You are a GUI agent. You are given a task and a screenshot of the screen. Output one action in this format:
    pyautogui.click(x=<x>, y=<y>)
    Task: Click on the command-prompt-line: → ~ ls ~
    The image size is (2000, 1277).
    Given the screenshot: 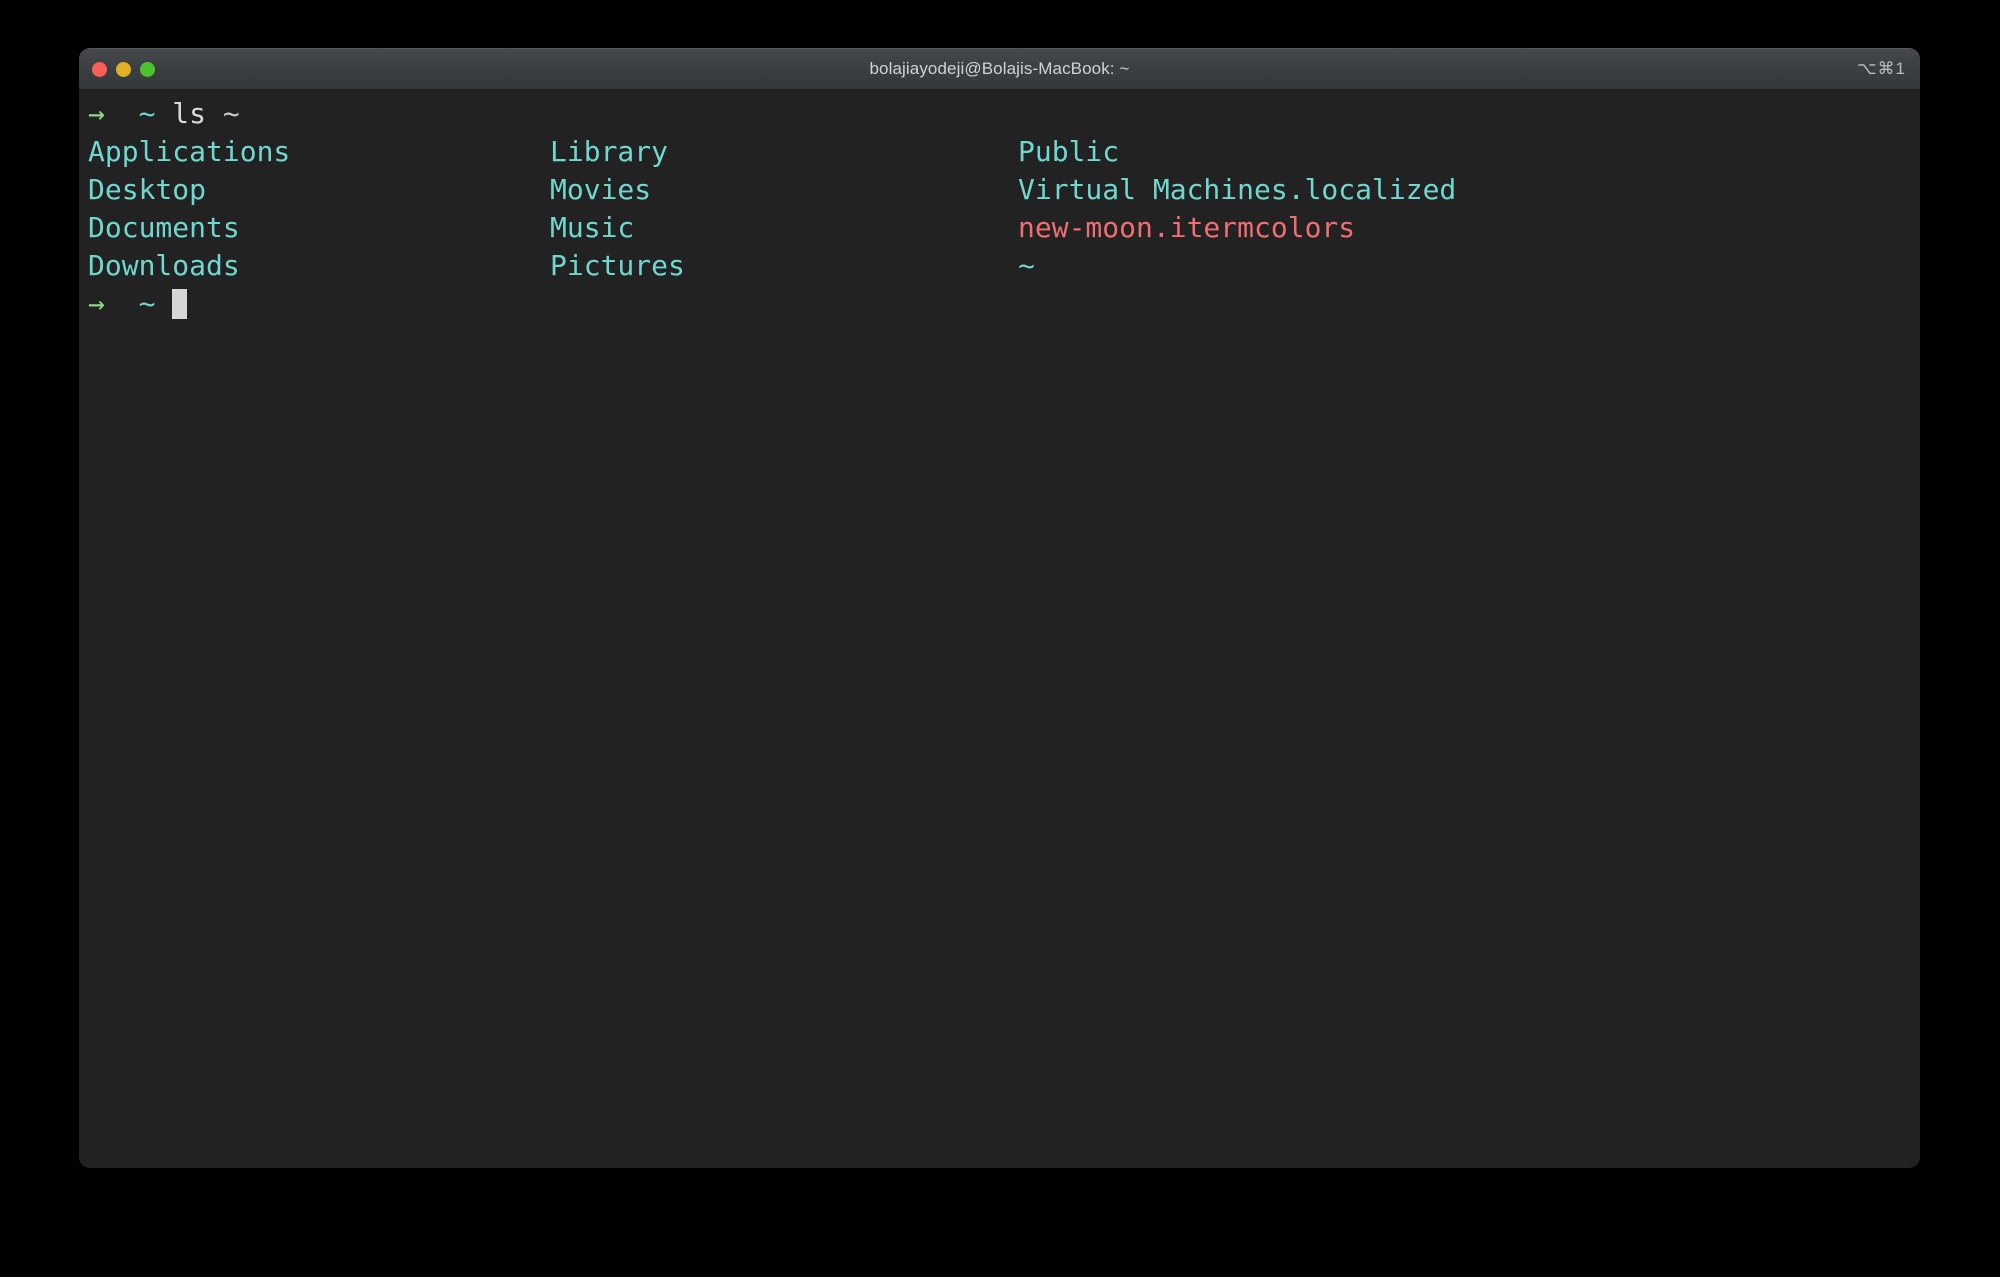 What is the action you would take?
    pyautogui.click(x=164, y=114)
    